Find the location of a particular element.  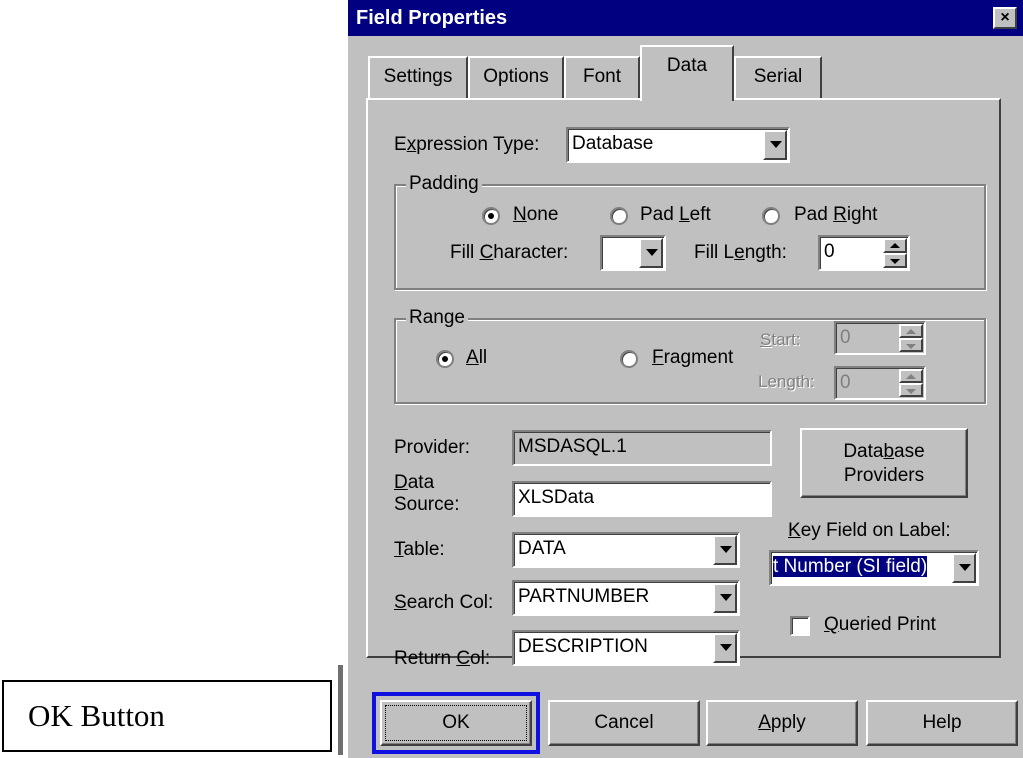

fill-length-spinner: 0 is located at coordinates (864, 253).